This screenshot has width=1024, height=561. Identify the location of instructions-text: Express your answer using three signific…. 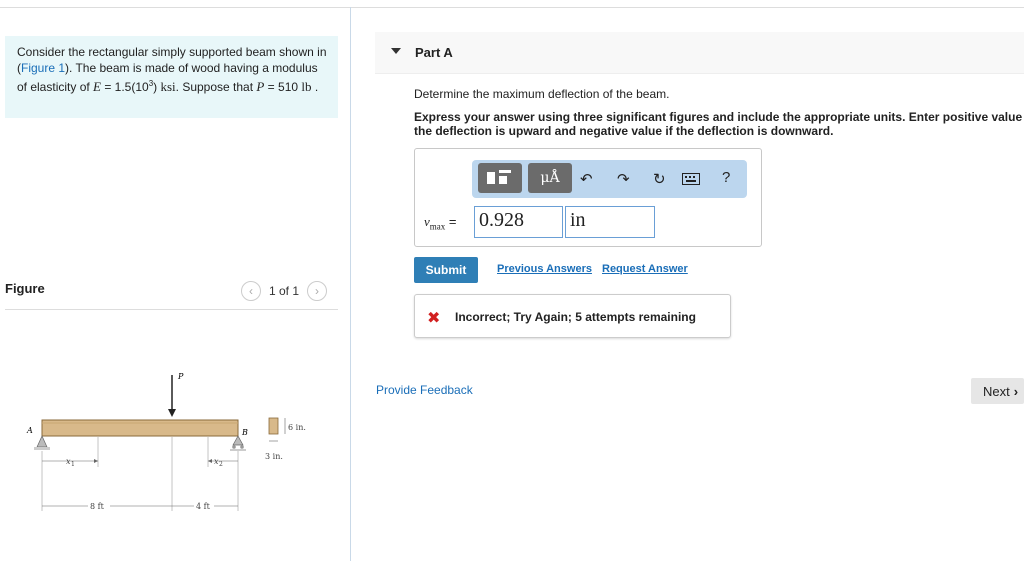
(719, 124).